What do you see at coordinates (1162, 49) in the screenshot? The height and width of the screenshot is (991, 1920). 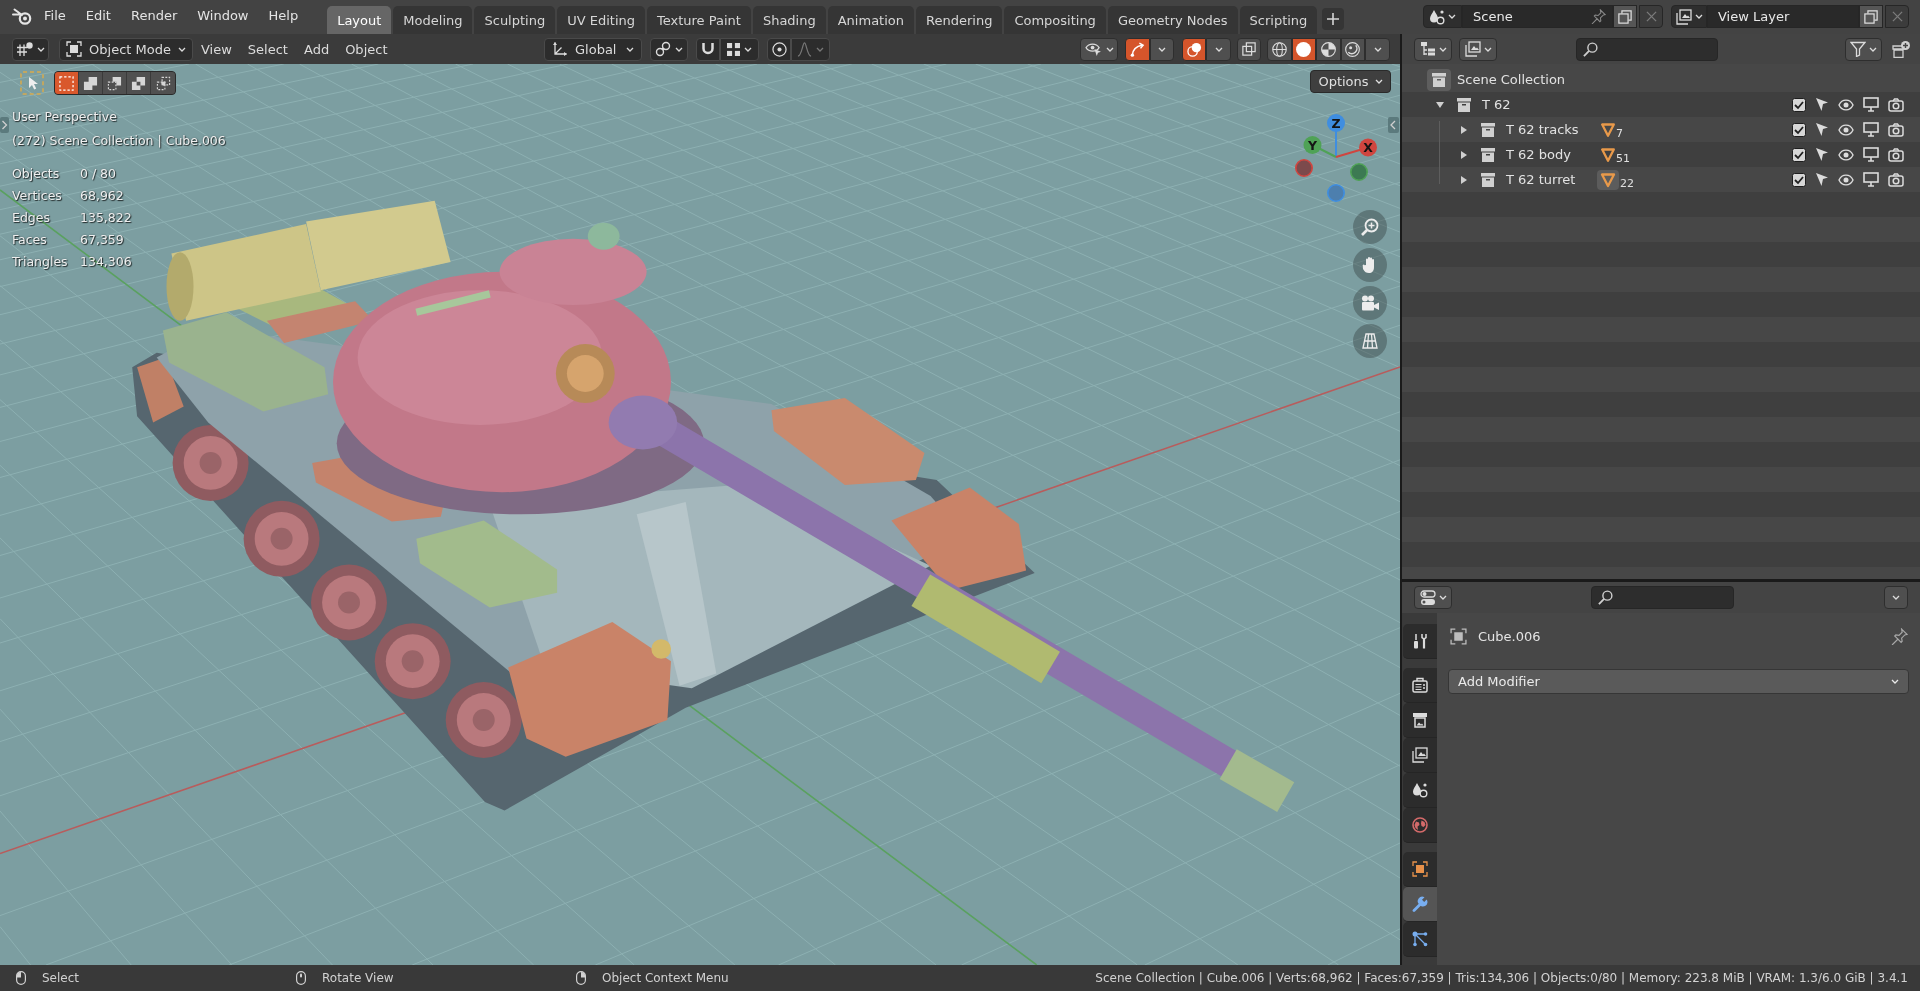 I see `gizmo-dropdown` at bounding box center [1162, 49].